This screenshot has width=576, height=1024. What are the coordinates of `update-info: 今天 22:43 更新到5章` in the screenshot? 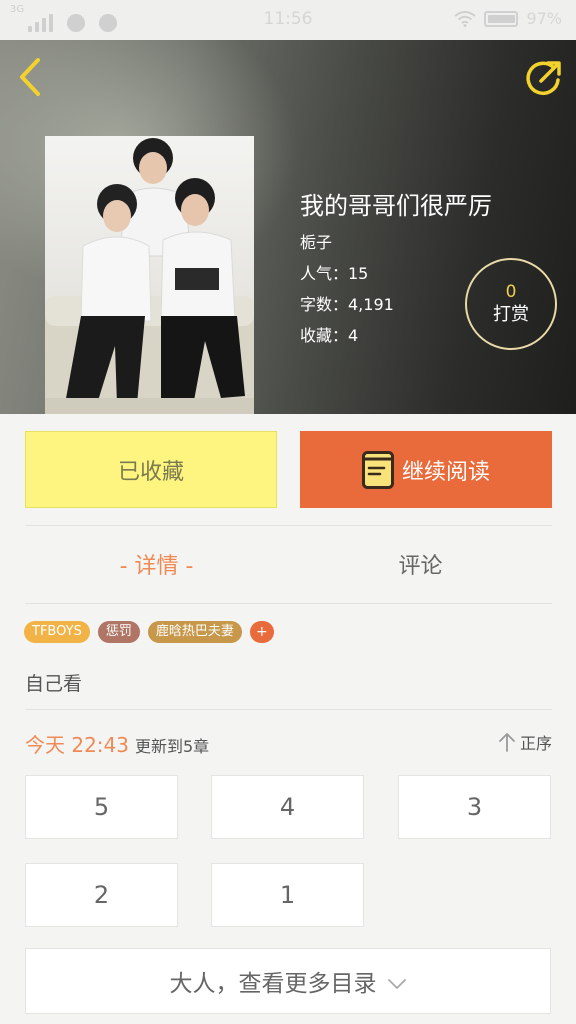 It's located at (117, 743).